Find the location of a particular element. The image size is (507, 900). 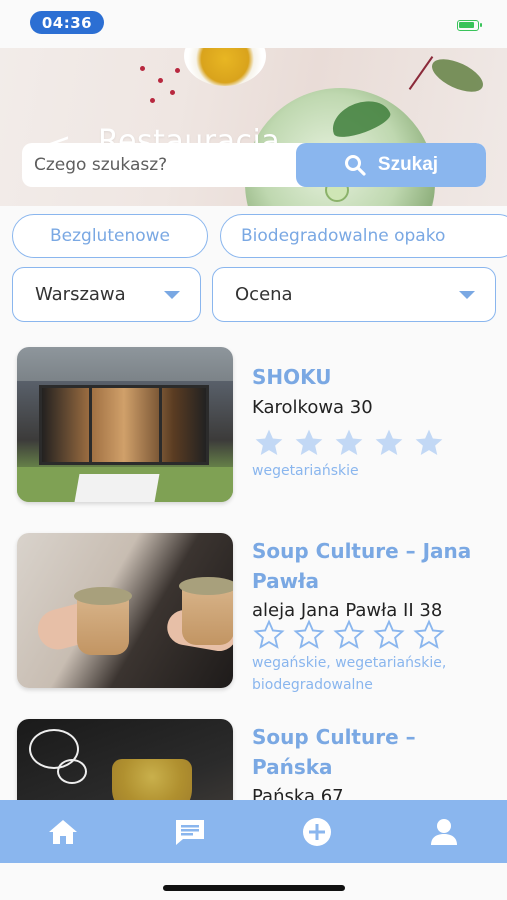

banner-photo-oil-bowl is located at coordinates (225, 67).